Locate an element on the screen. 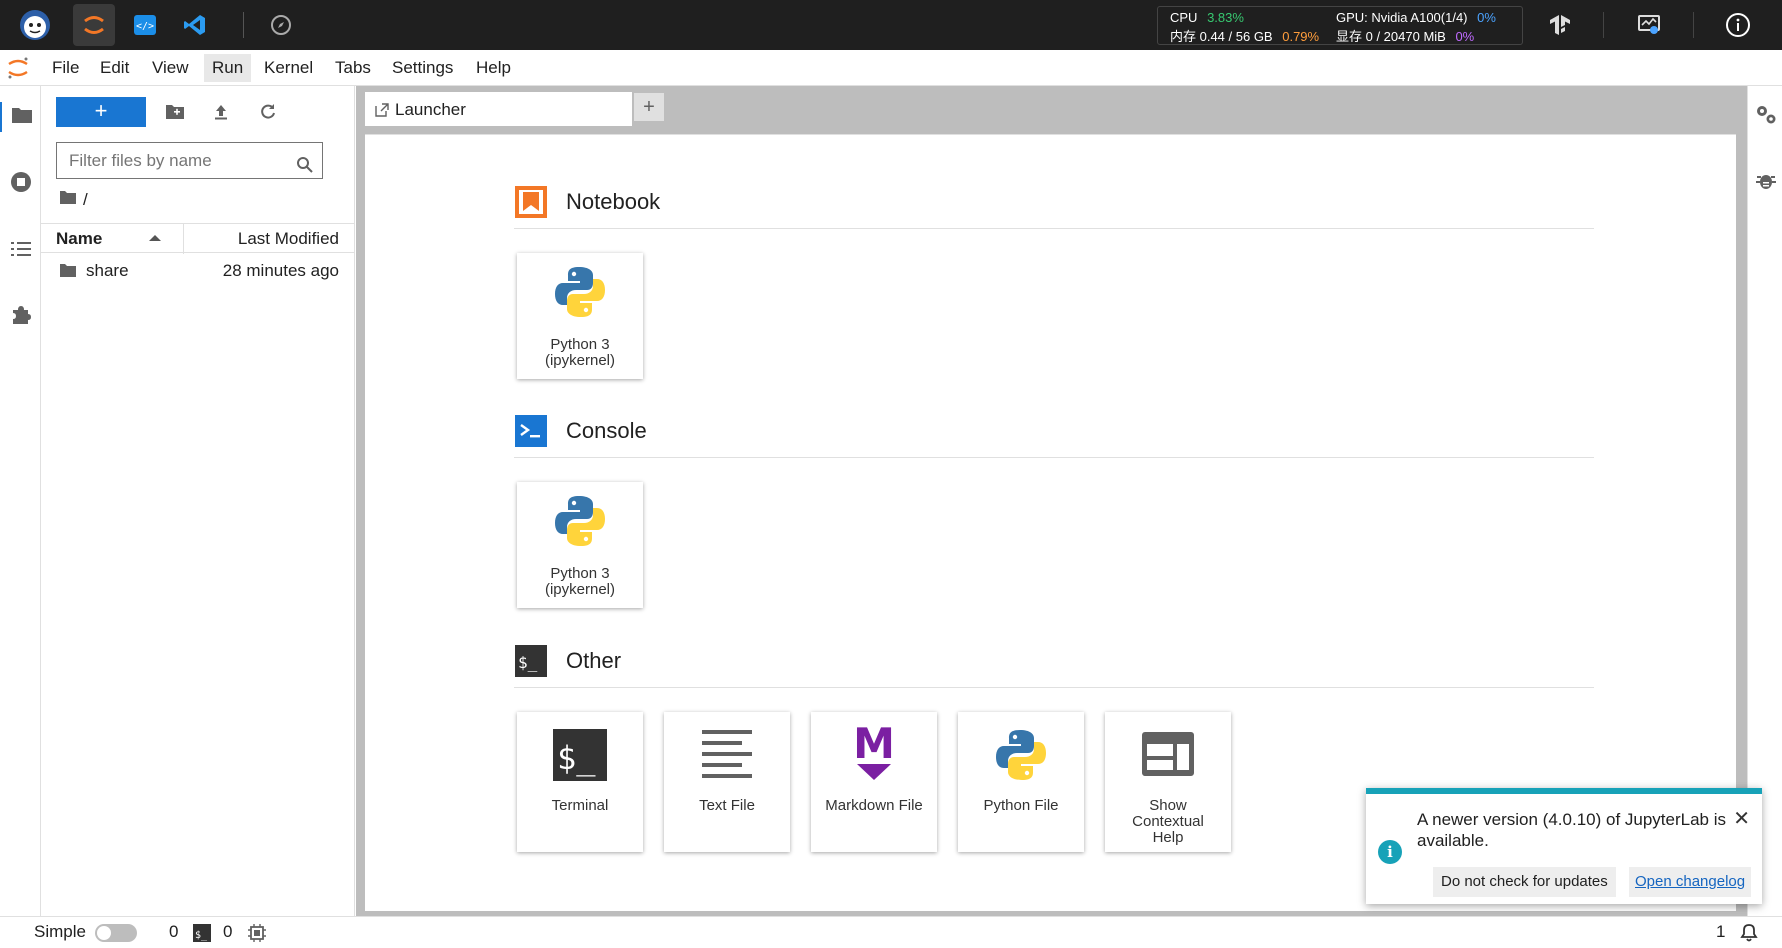 The height and width of the screenshot is (948, 1782). menu-edit: Edit is located at coordinates (114, 68).